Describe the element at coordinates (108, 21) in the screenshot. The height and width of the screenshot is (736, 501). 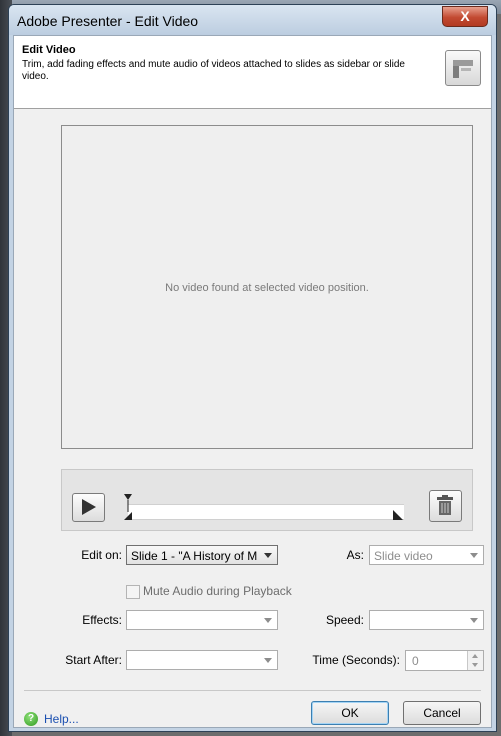
I see `window-title: Adobe Presenter - Edit Video` at that location.